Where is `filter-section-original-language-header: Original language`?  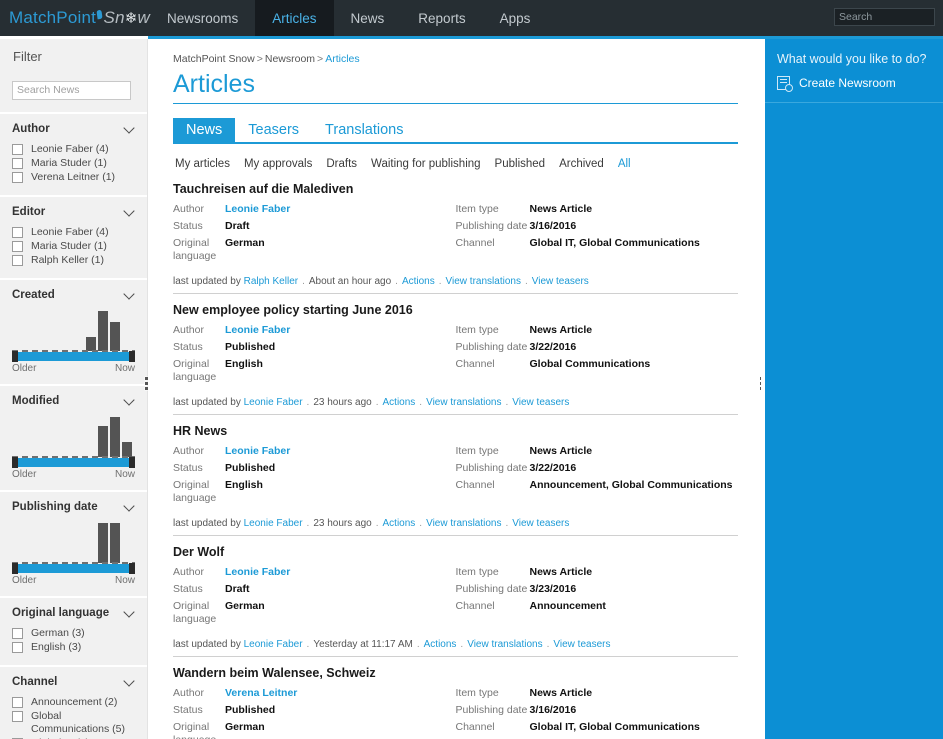 filter-section-original-language-header: Original language is located at coordinates (73, 613).